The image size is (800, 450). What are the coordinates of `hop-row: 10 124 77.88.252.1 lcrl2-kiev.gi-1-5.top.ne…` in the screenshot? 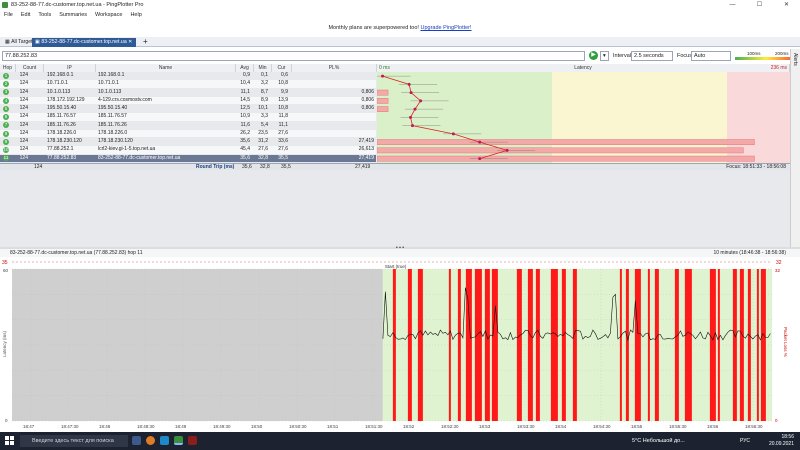 It's located at (188, 150).